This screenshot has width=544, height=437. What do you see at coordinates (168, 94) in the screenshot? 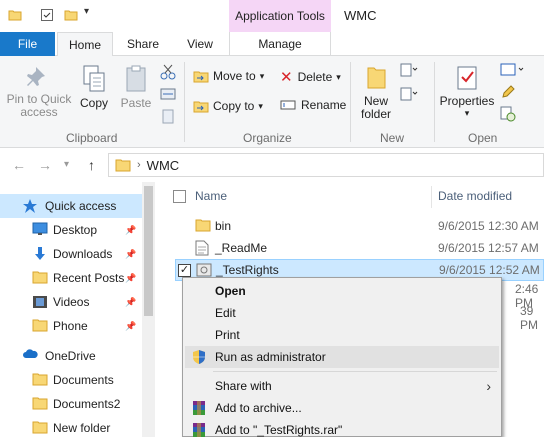
I see `copy-path-icon` at bounding box center [168, 94].